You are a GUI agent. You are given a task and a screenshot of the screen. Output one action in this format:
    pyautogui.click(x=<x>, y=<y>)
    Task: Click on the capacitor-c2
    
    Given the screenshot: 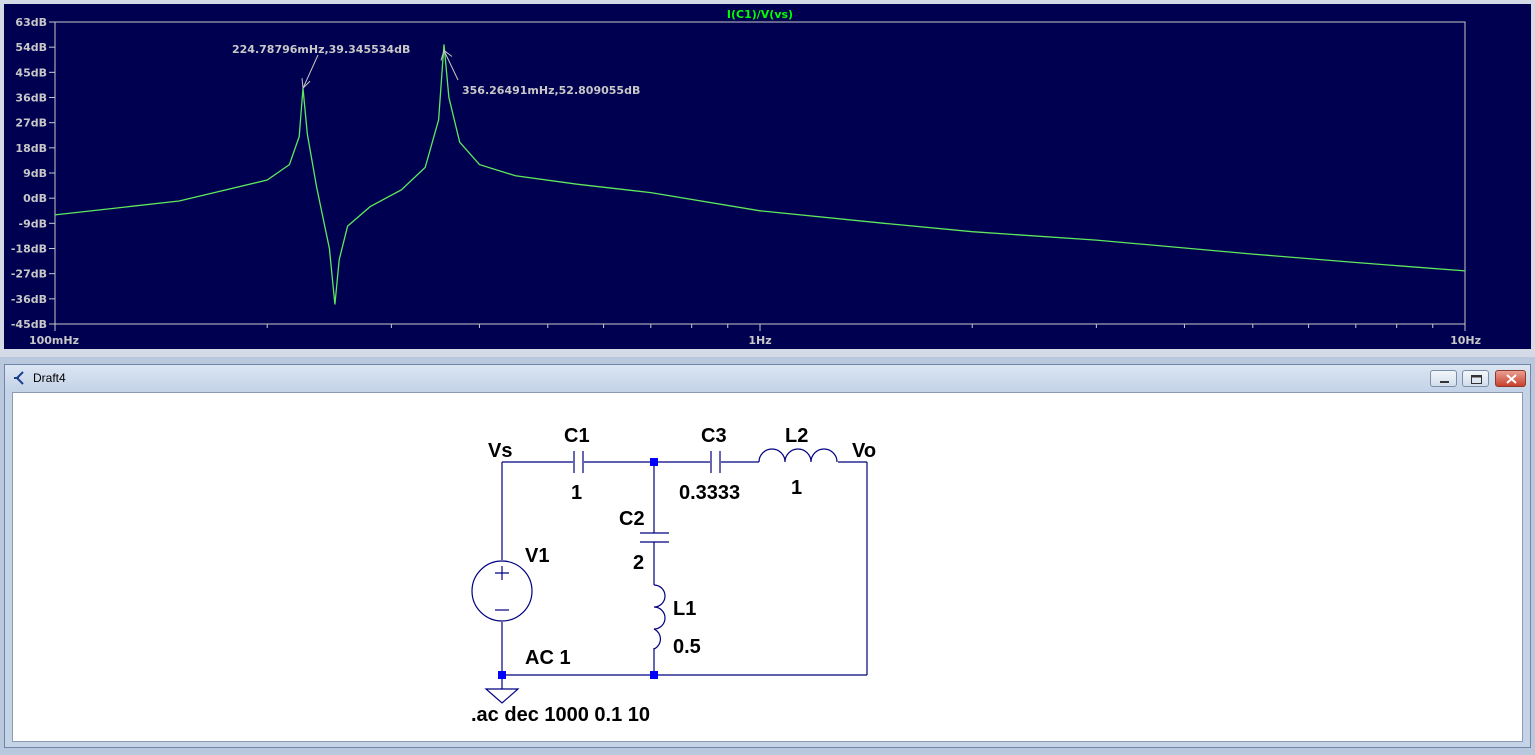 What is the action you would take?
    pyautogui.click(x=654, y=537)
    